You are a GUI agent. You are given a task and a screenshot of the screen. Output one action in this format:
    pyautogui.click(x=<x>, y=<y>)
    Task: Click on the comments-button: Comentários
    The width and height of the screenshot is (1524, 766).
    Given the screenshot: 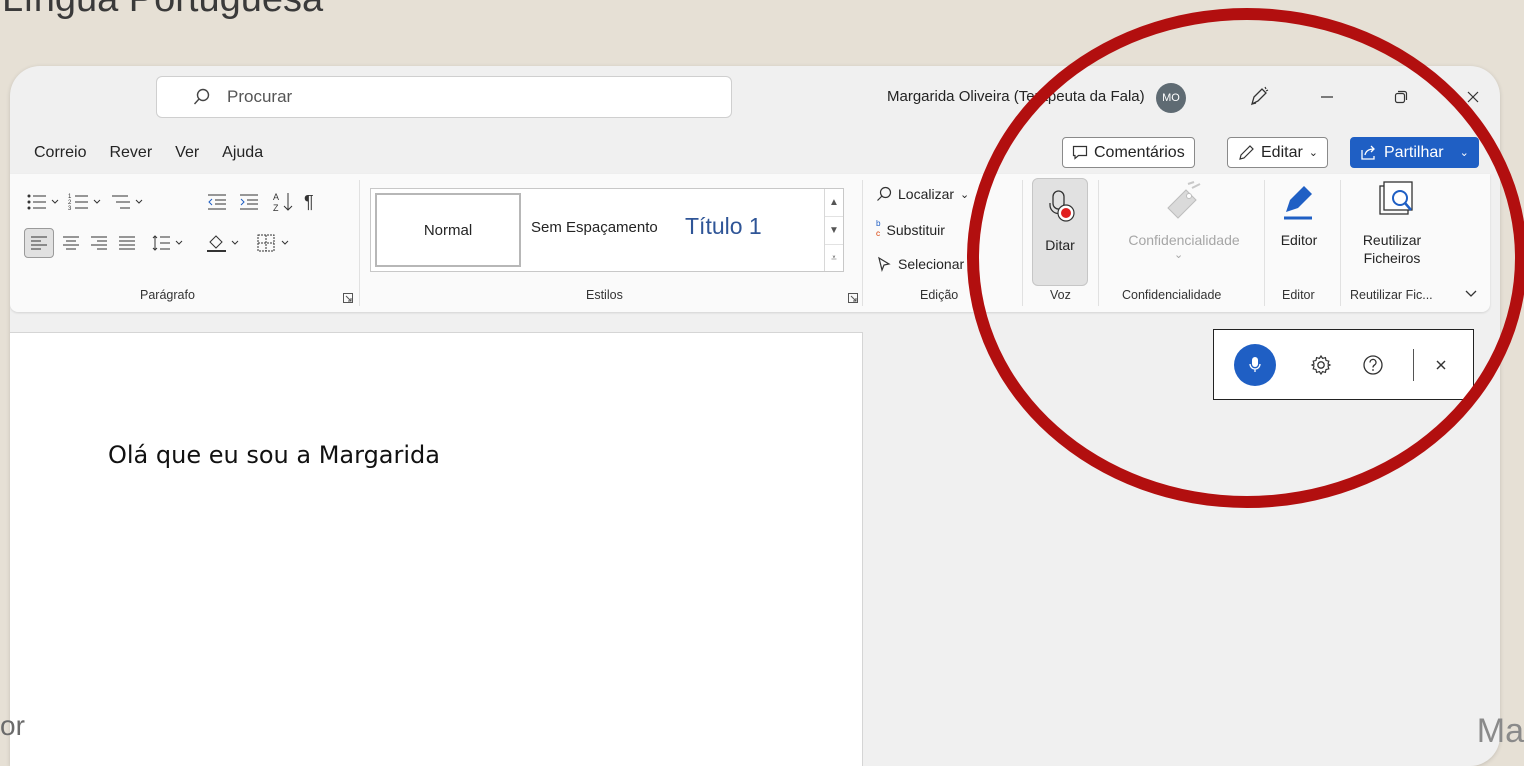 What is the action you would take?
    pyautogui.click(x=1128, y=152)
    